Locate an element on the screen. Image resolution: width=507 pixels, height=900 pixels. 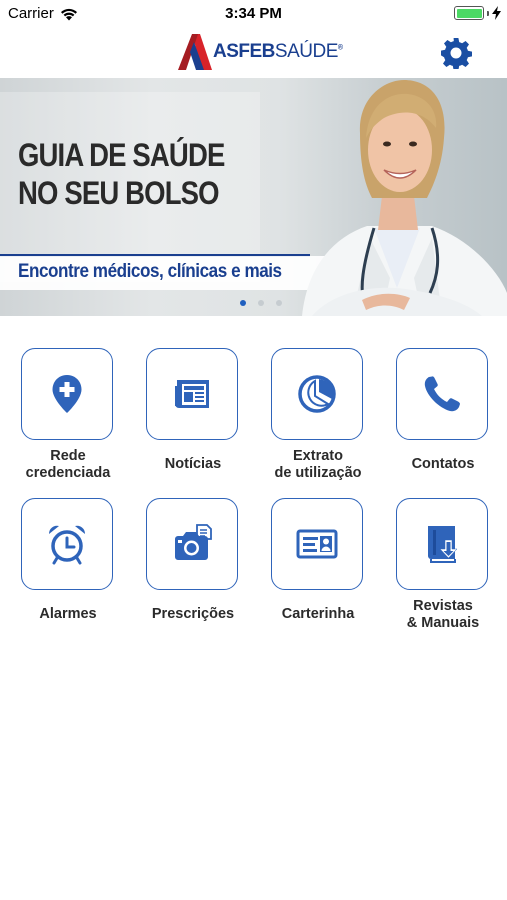
tile-label: Carterinha is located at coordinates (318, 614).